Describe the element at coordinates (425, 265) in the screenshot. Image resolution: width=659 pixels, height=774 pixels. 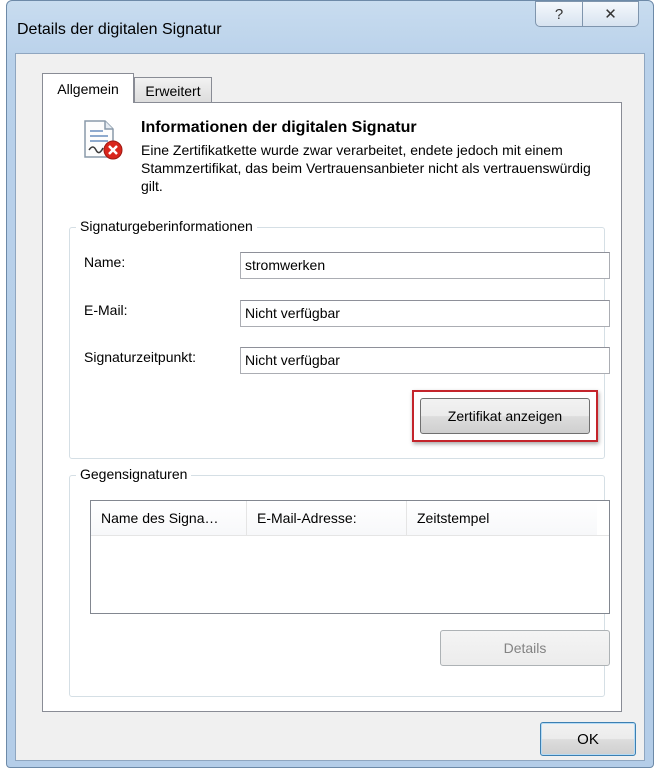
I see `name-field: stromwerken` at that location.